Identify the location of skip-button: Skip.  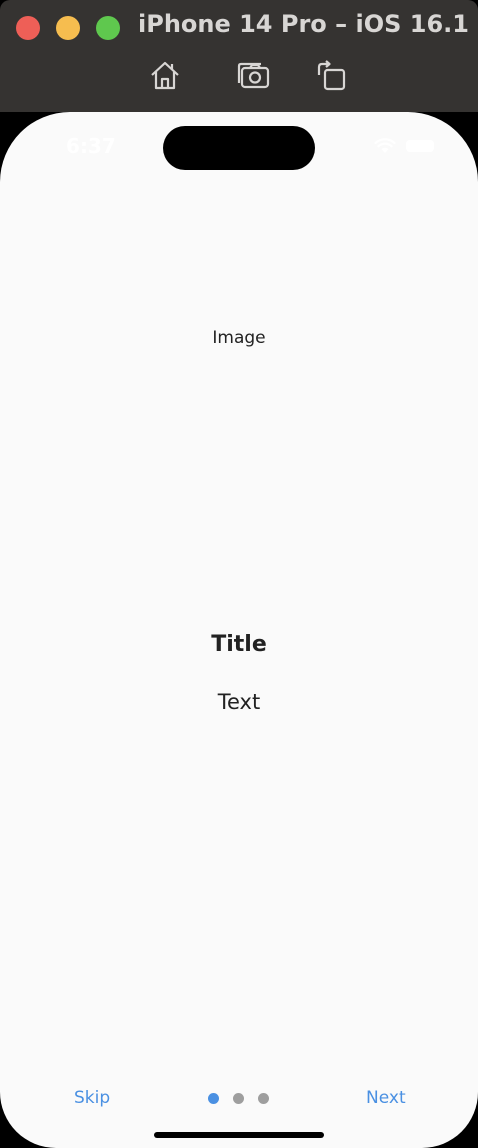
(92, 1098).